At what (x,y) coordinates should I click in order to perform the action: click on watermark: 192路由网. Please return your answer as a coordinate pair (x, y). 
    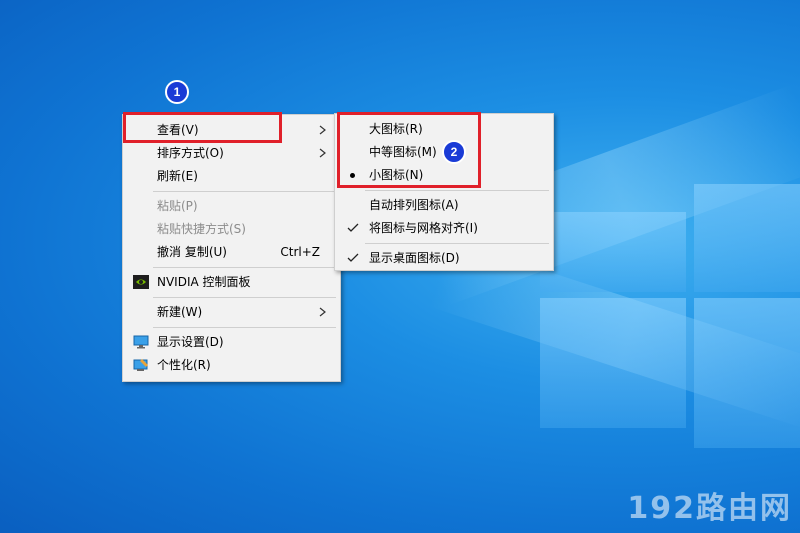
    Looking at the image, I should click on (709, 508).